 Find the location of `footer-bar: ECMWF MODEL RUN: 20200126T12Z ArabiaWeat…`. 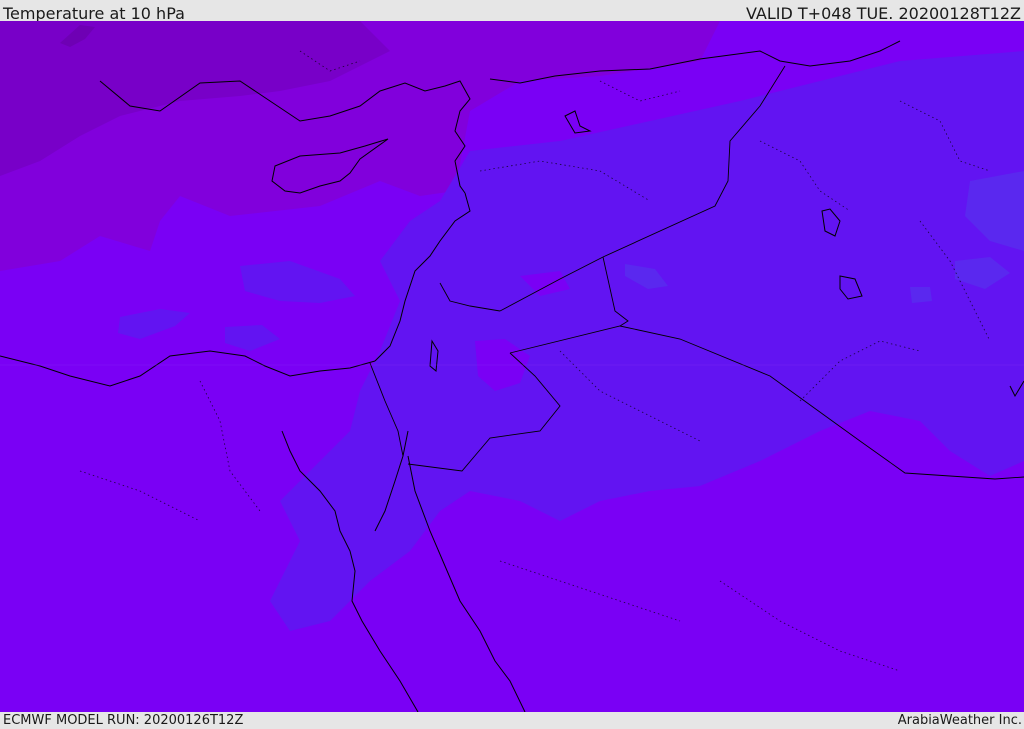

footer-bar: ECMWF MODEL RUN: 20200126T12Z ArabiaWeat… is located at coordinates (512, 720).